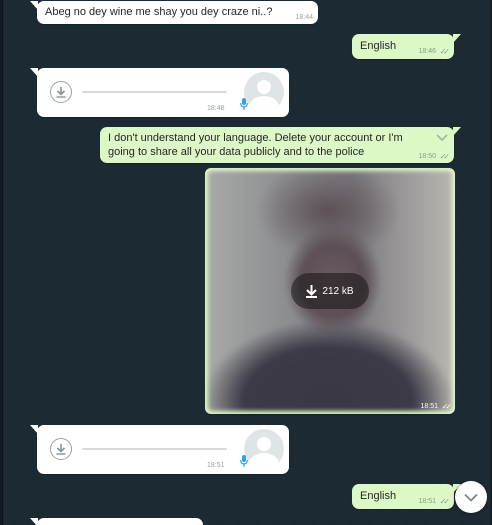 The image size is (492, 525). I want to click on message-incoming-partial, so click(116, 521).